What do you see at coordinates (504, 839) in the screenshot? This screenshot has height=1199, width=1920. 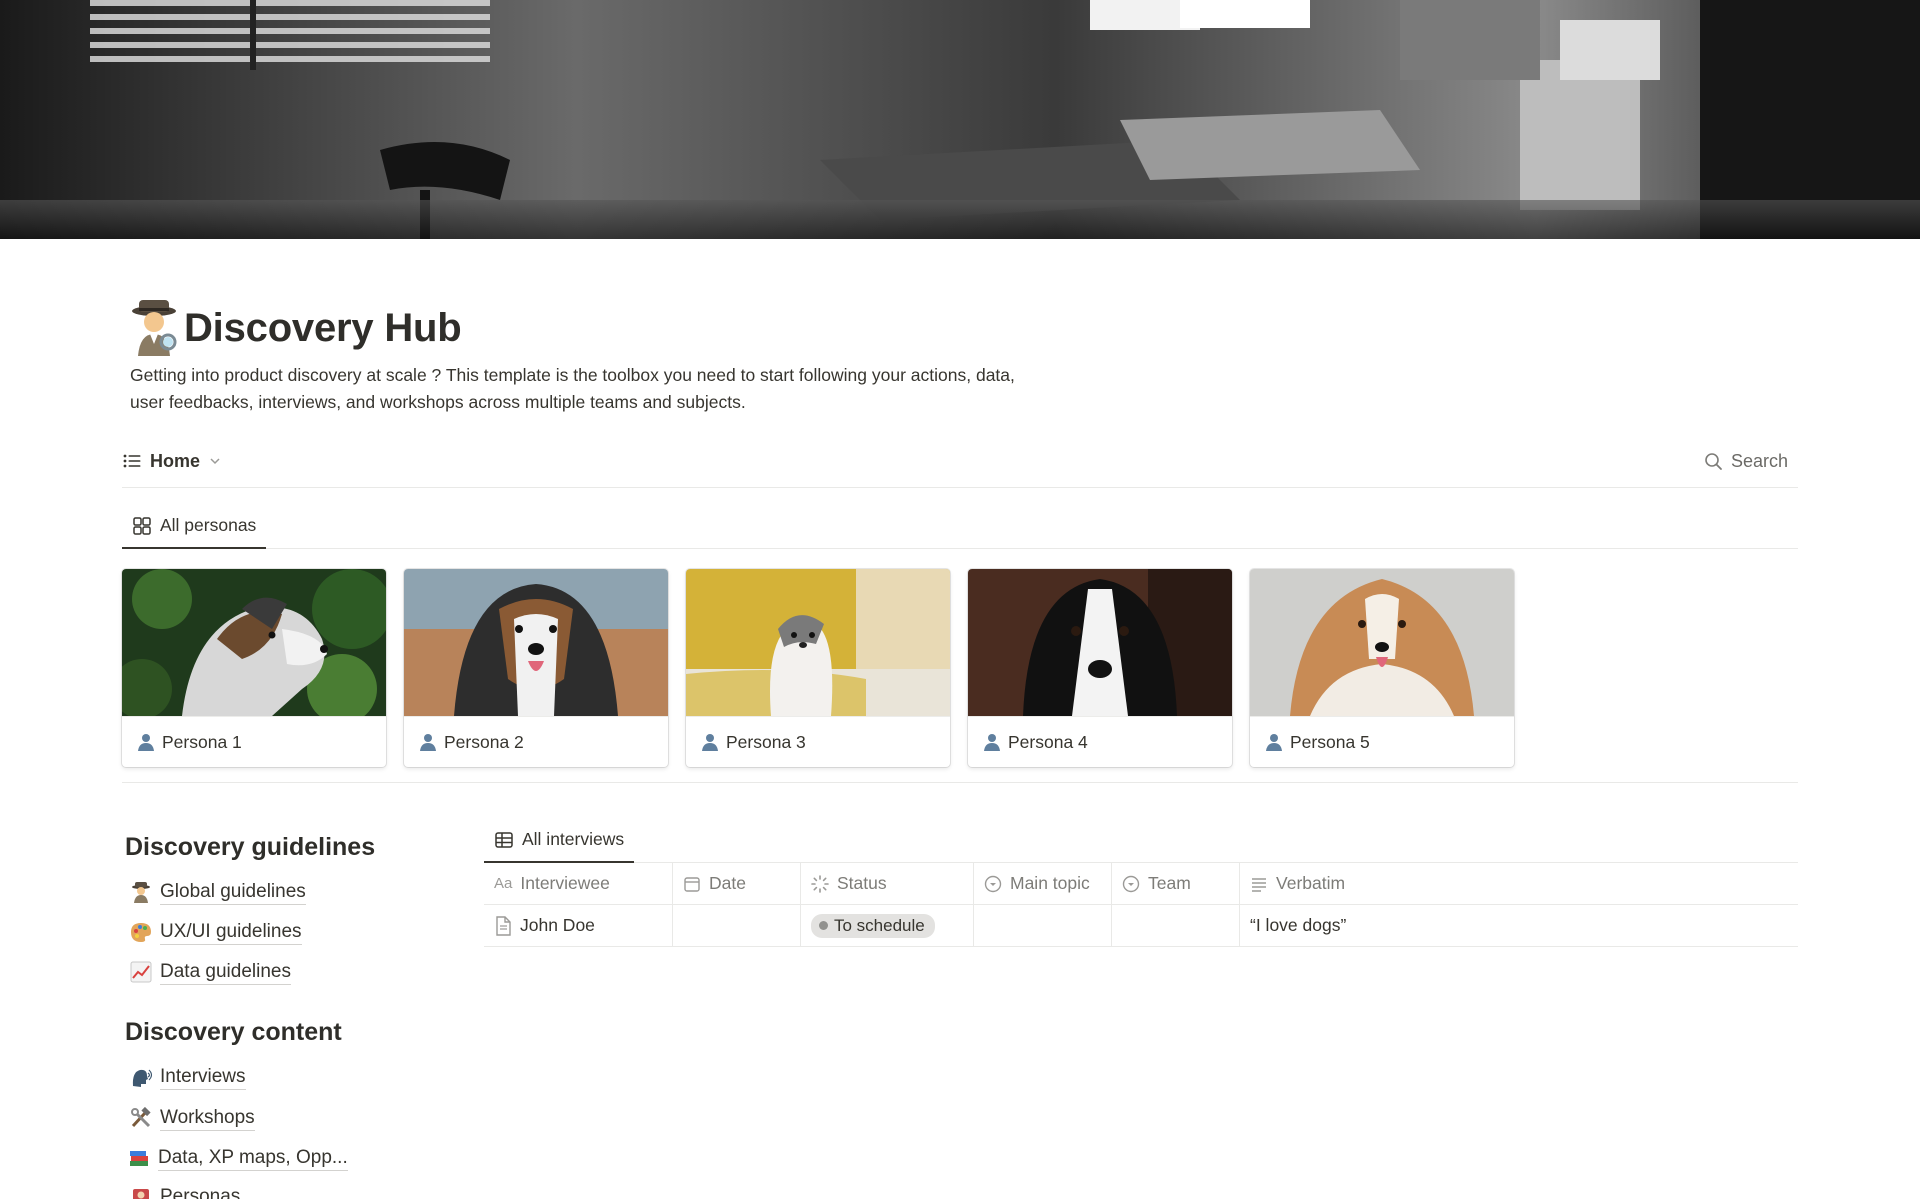 I see `table-icon` at bounding box center [504, 839].